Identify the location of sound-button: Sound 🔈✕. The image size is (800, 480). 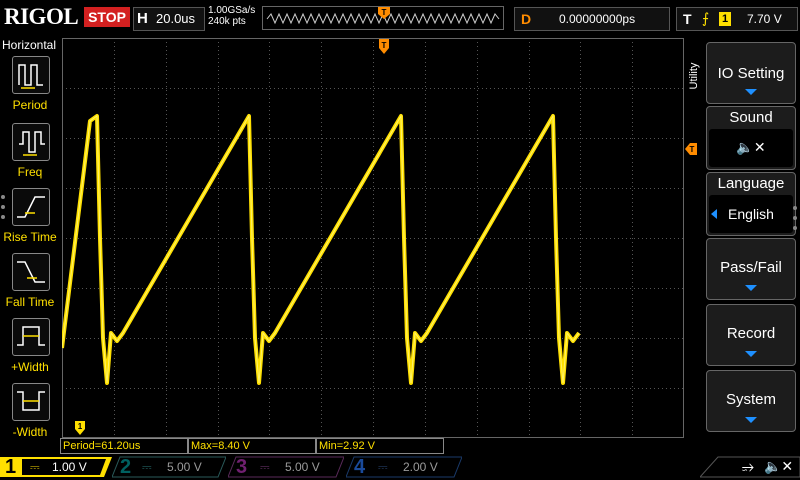
(751, 138).